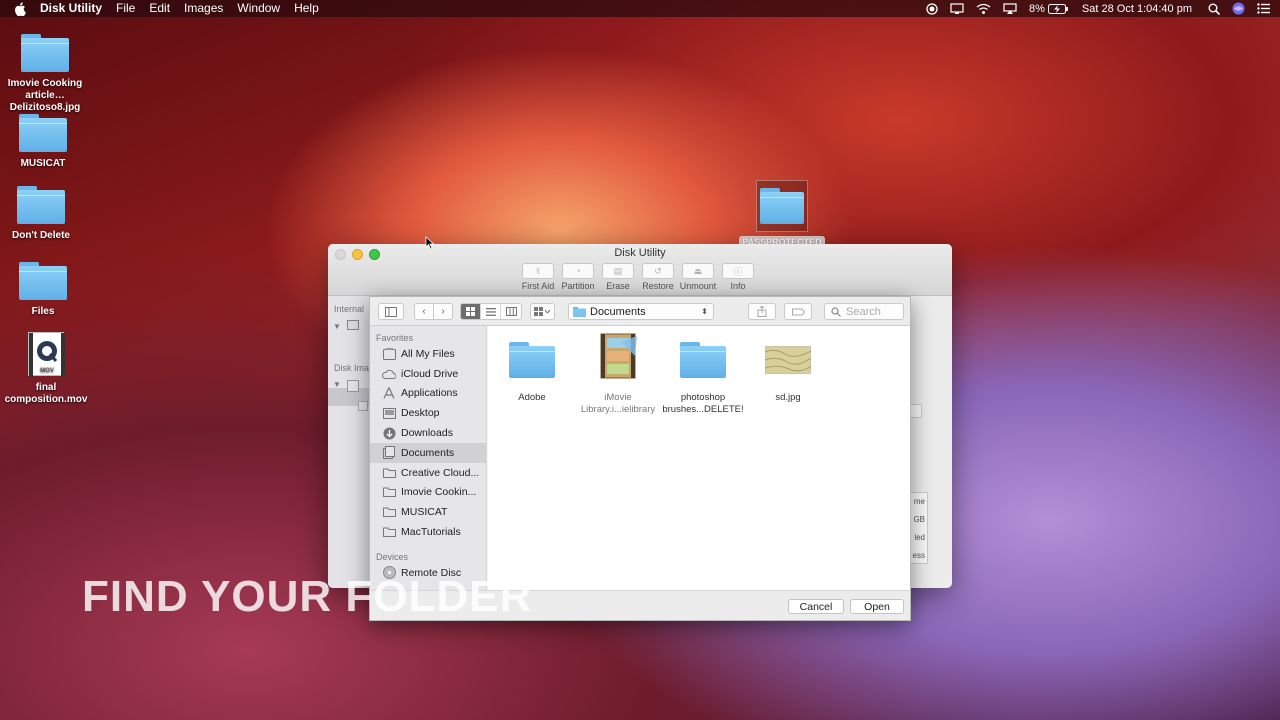 The height and width of the screenshot is (720, 1280). I want to click on chevron-left-icon: ‹, so click(424, 311).